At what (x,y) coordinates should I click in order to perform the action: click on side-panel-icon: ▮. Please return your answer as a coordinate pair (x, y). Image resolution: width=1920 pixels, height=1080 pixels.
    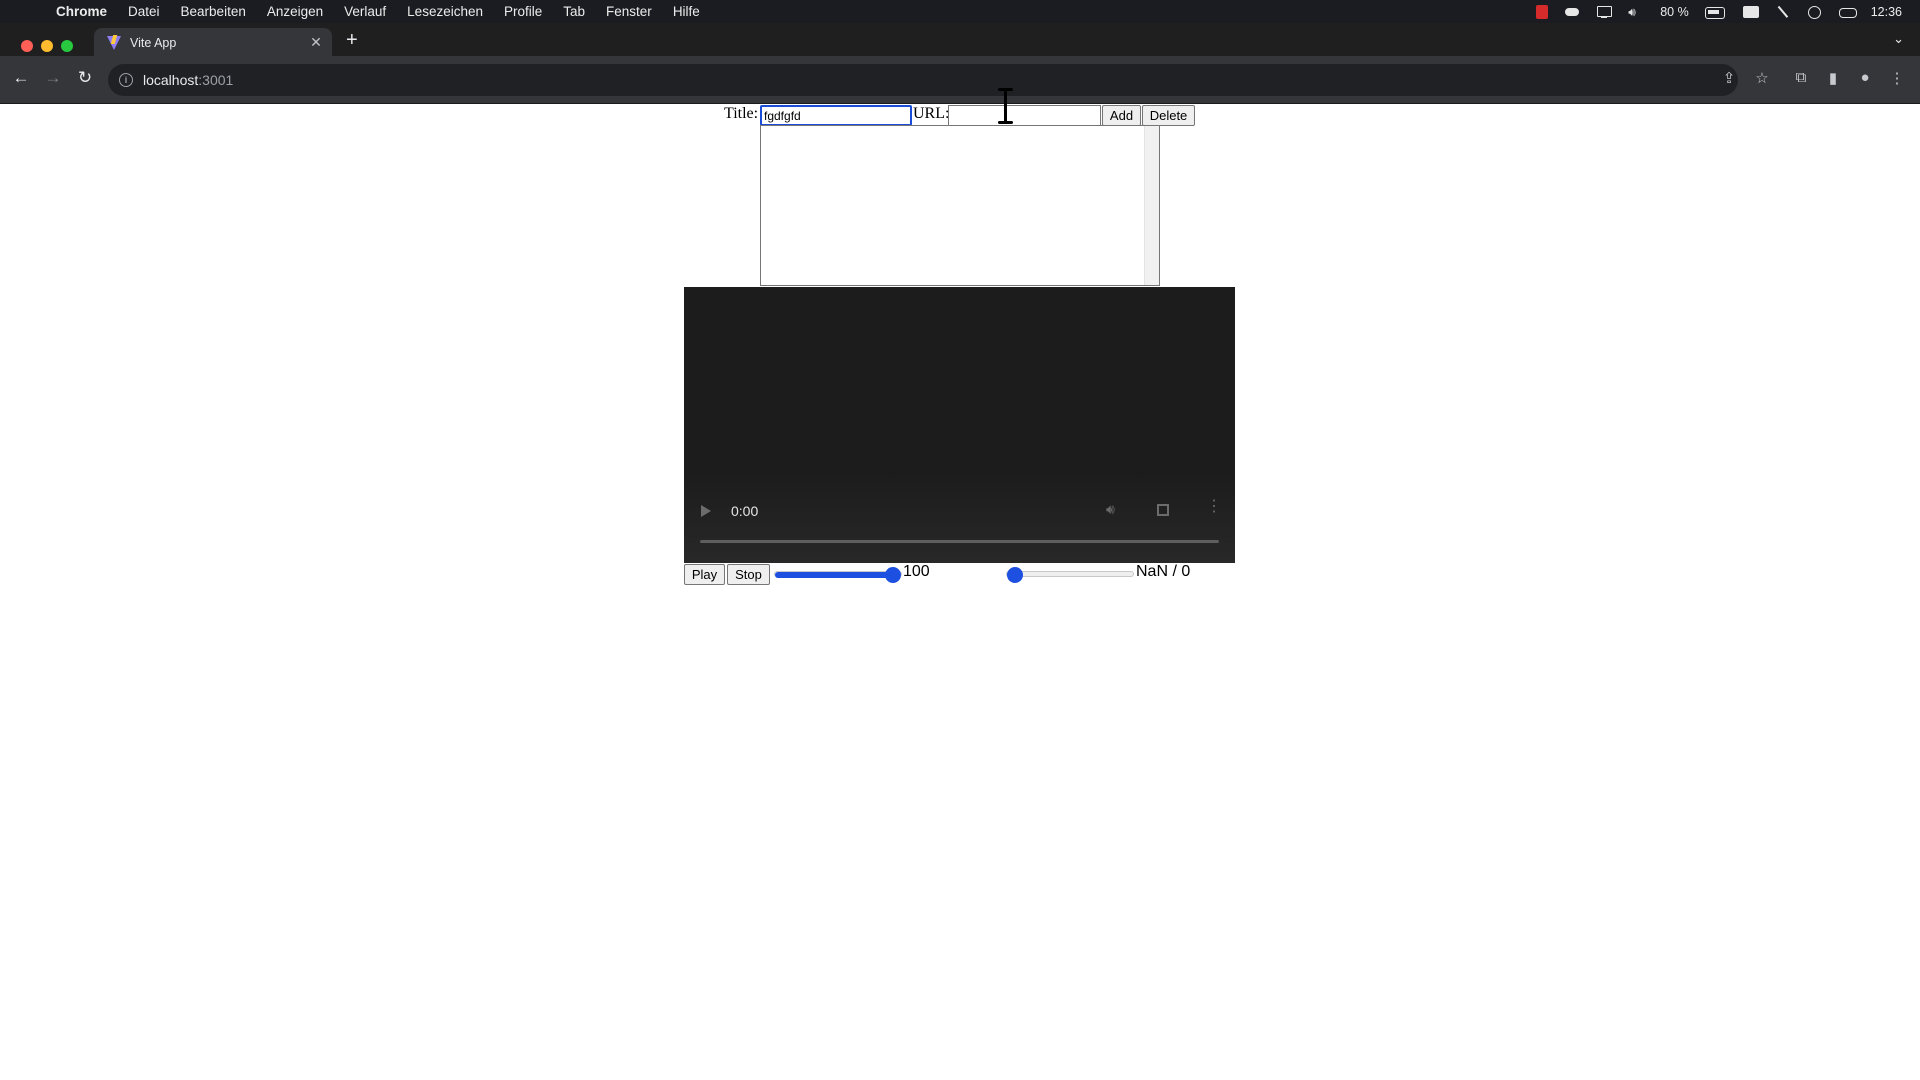
    Looking at the image, I should click on (1833, 78).